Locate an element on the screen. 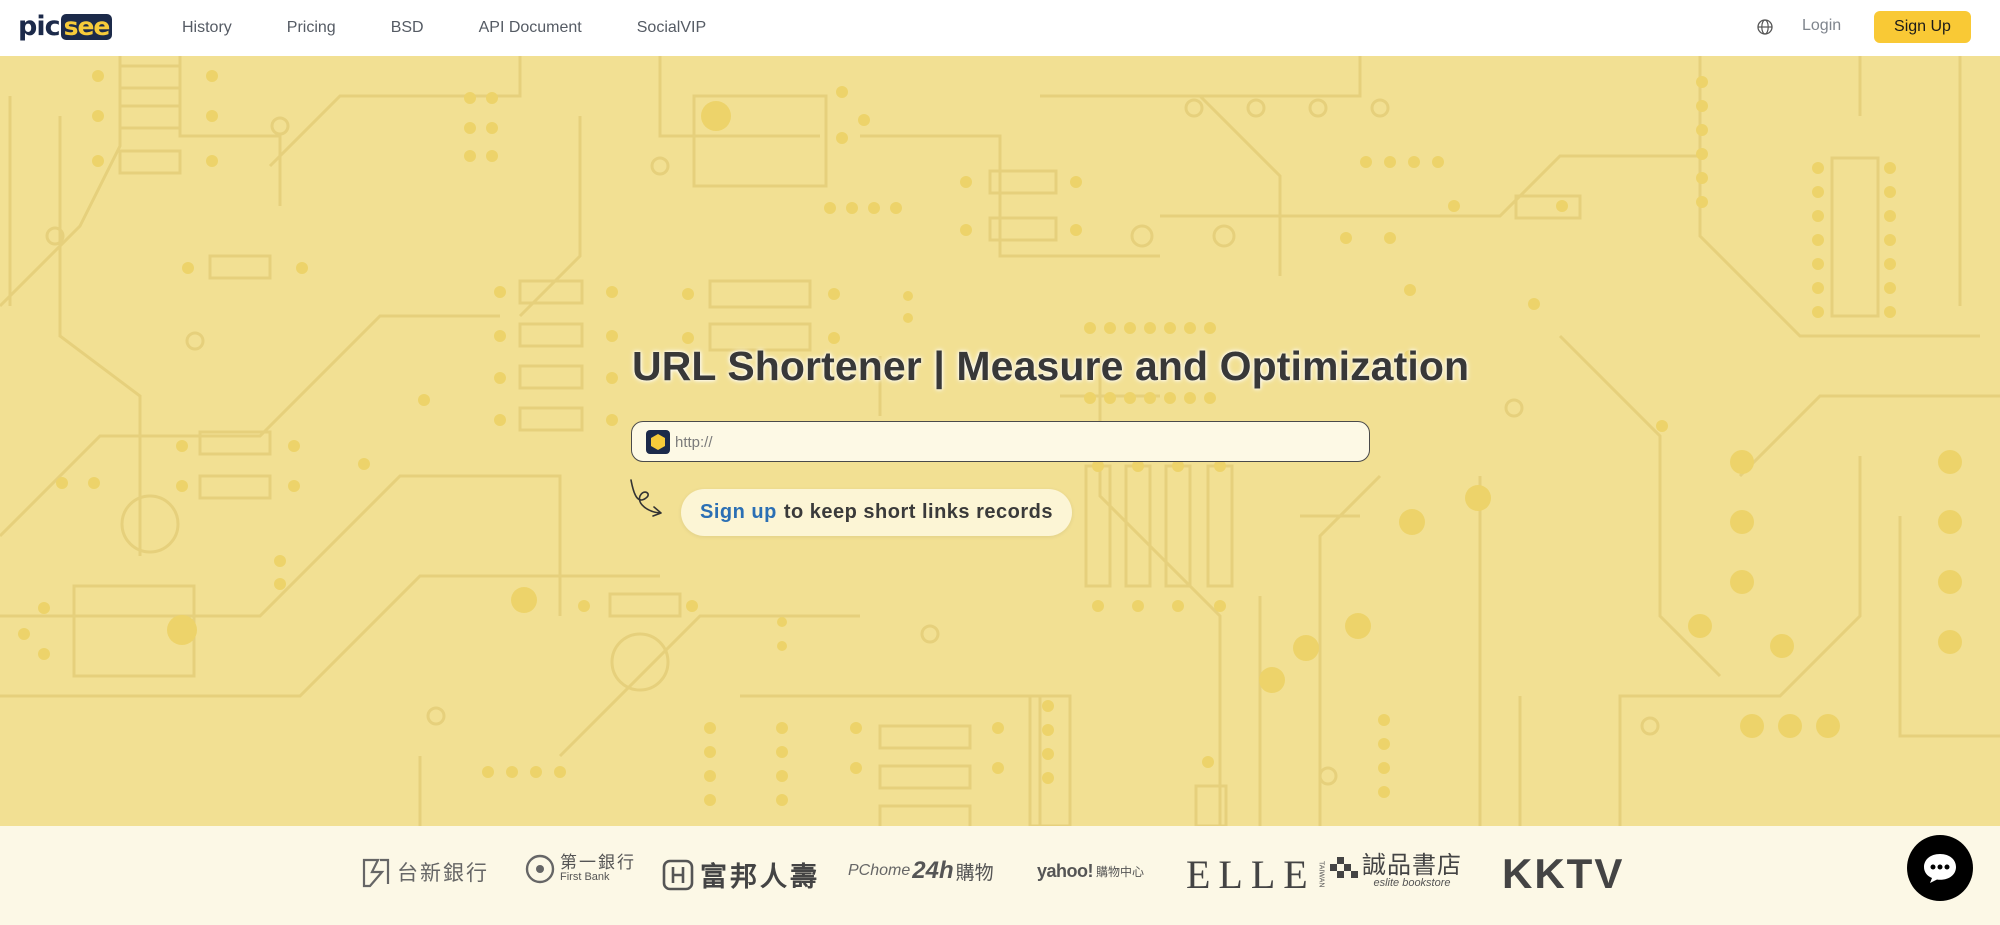  nav-socialvip-link: SocialVIP is located at coordinates (671, 28).